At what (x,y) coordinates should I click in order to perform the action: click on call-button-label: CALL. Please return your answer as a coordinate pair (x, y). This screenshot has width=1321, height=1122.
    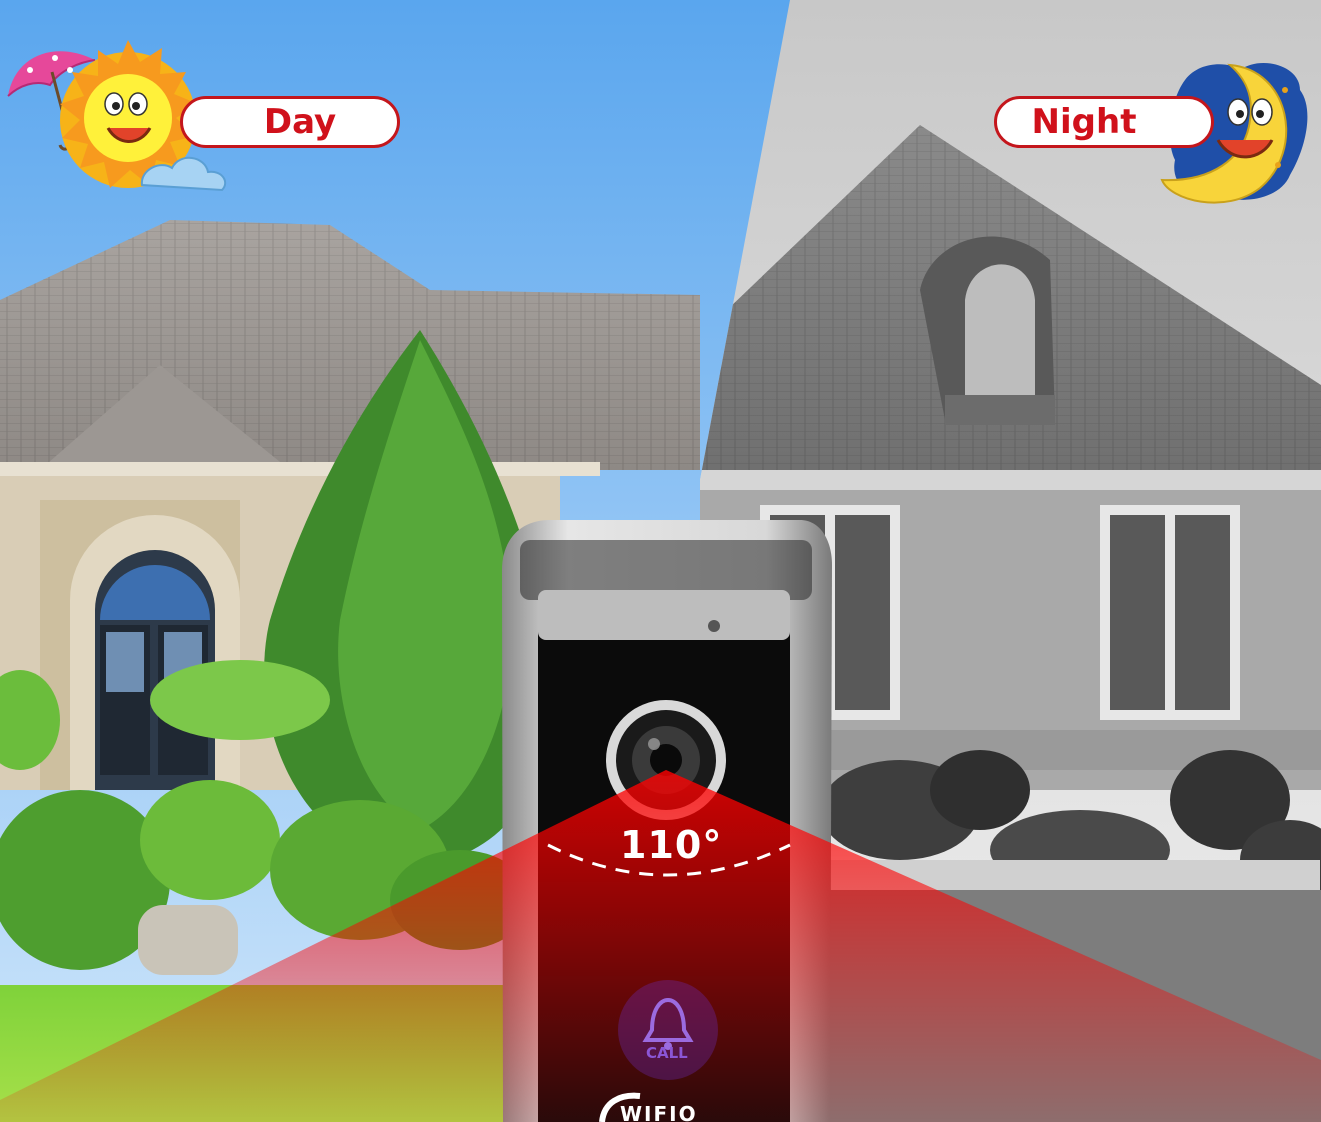
    Looking at the image, I should click on (667, 1053).